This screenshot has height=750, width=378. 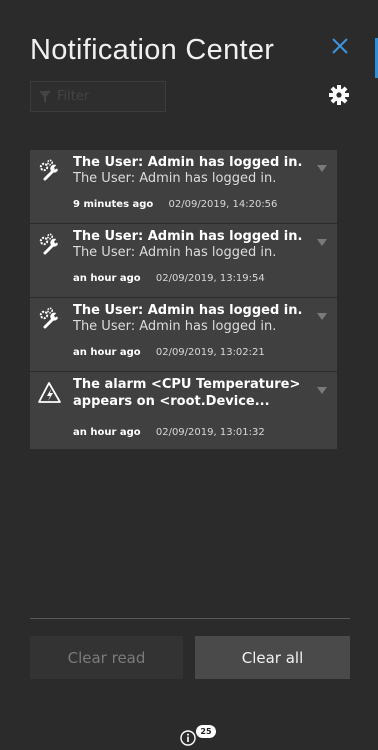 I want to click on timestamp: 02/09/2019, 14:20:56, so click(x=223, y=204).